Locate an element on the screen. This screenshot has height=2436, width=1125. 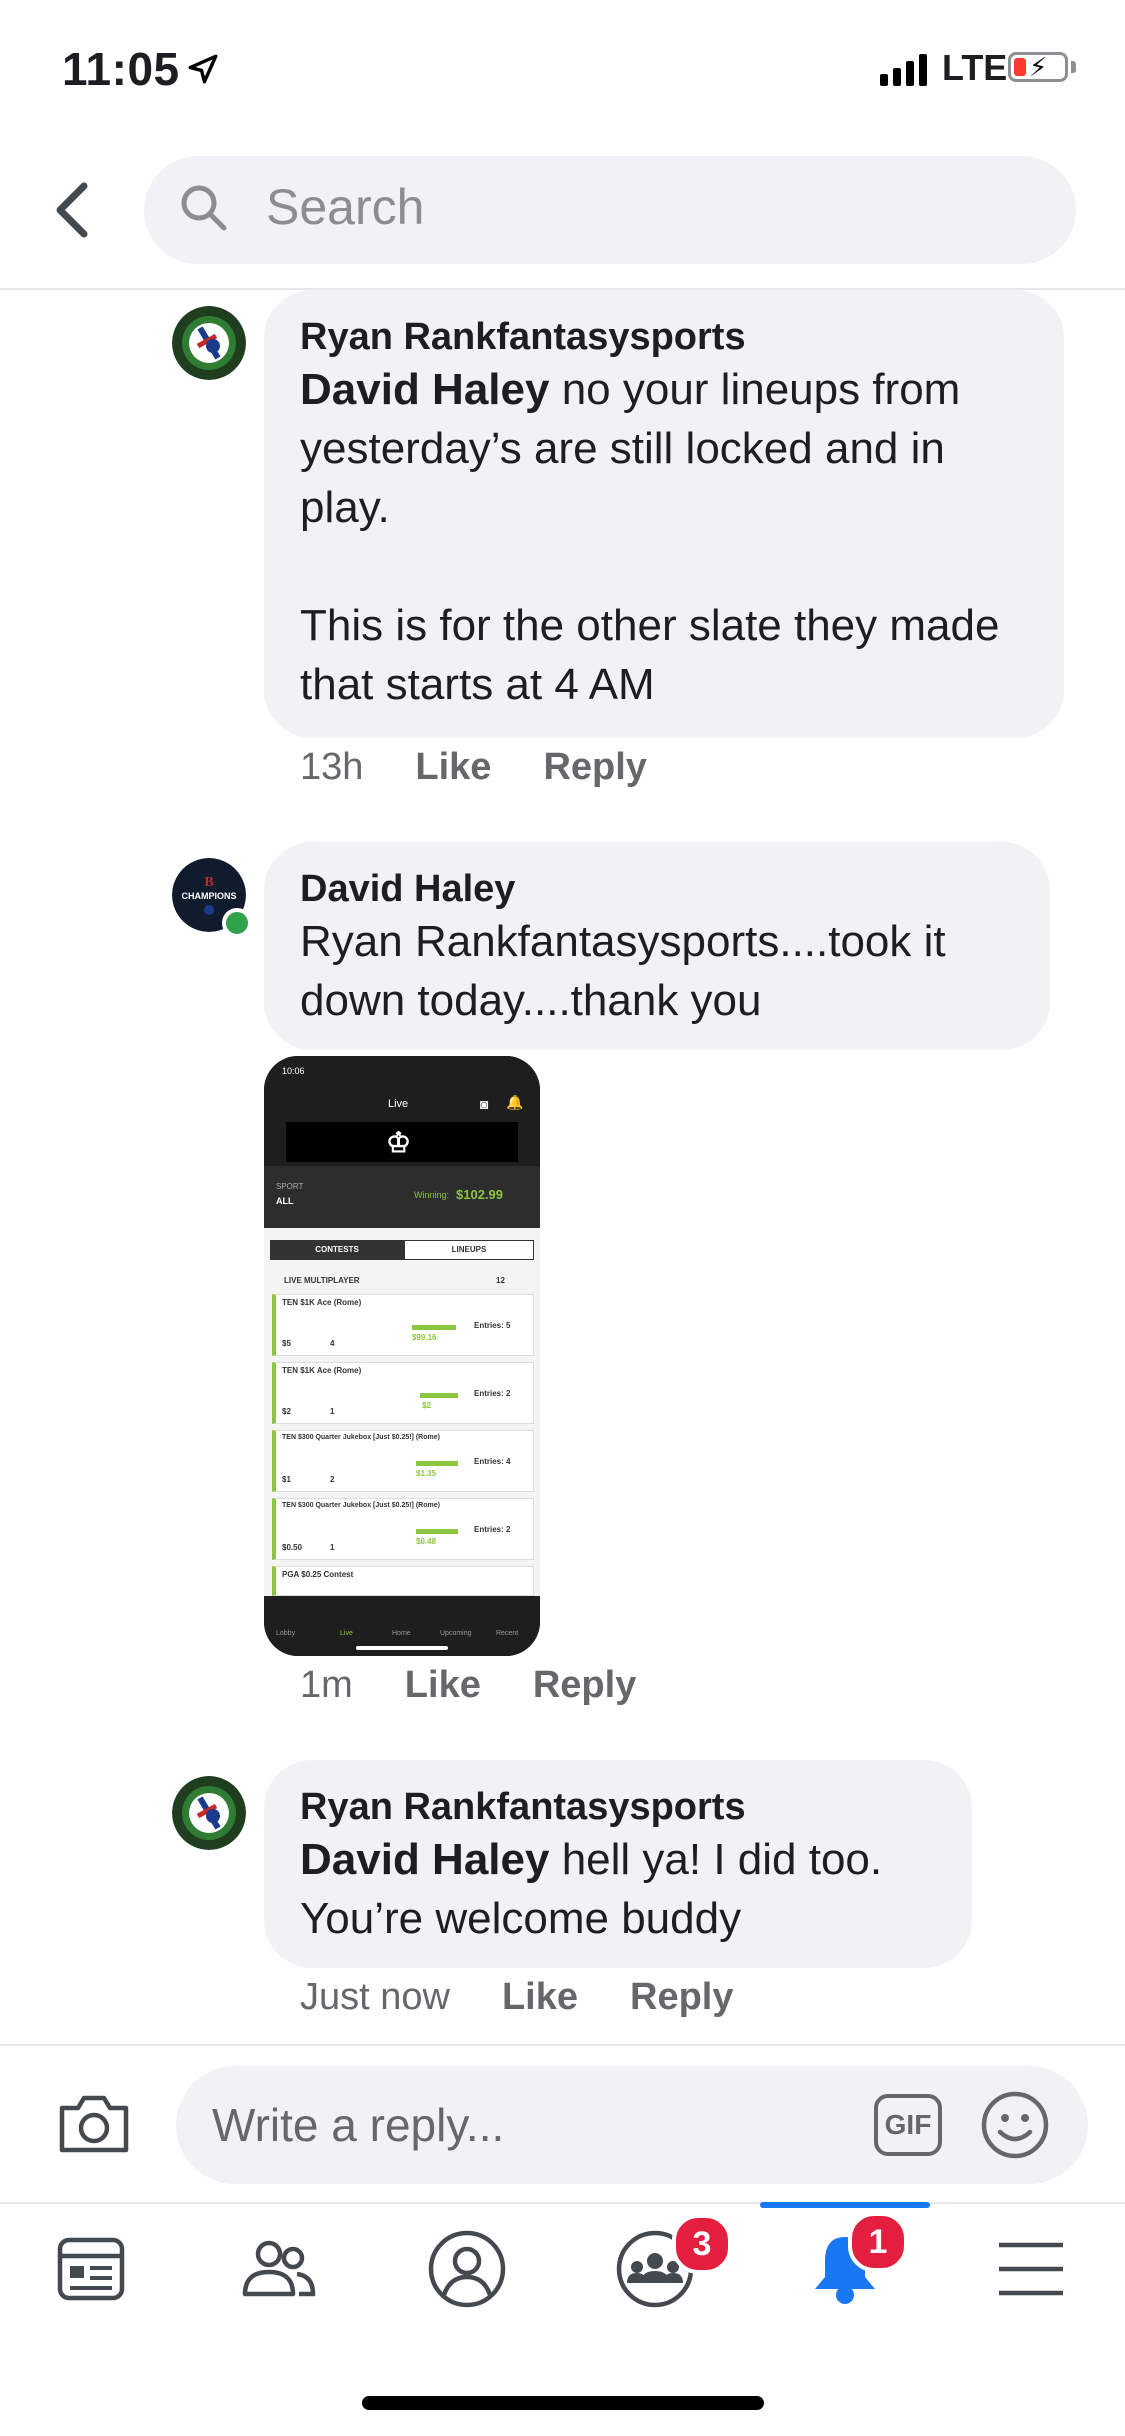
cellular-signal-icon is located at coordinates (903, 70).